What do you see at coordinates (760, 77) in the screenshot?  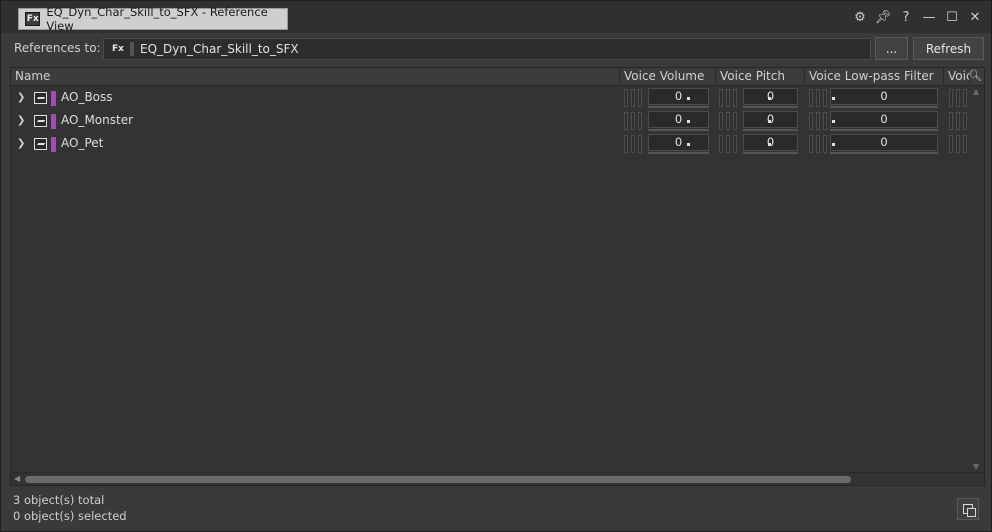 I see `column-header-voice-pitch: Voice Pitch` at bounding box center [760, 77].